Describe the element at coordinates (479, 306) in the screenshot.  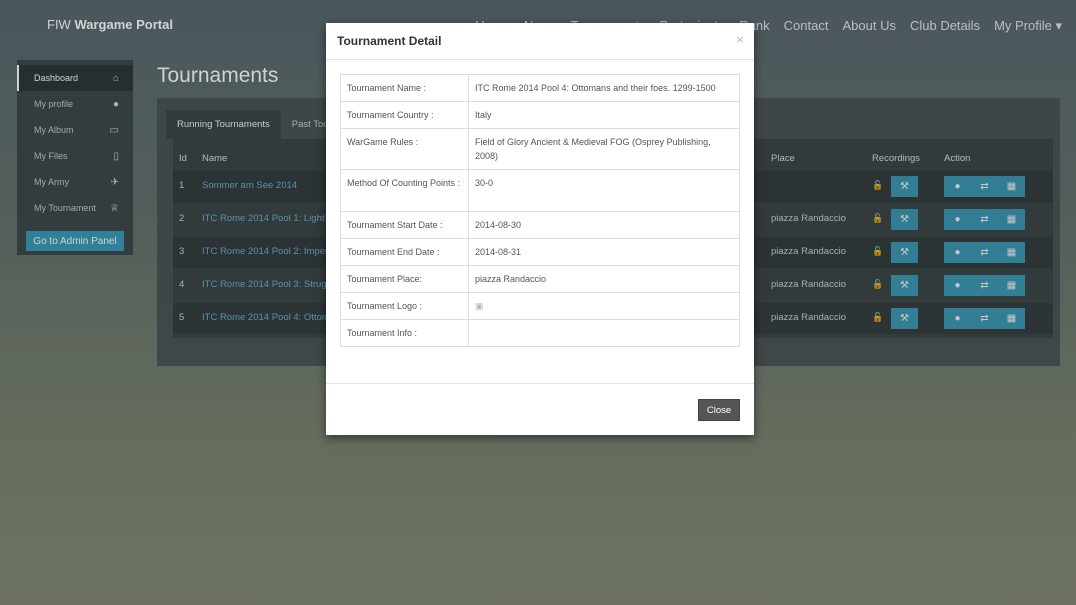
I see `broken-image-icon: ▣` at that location.